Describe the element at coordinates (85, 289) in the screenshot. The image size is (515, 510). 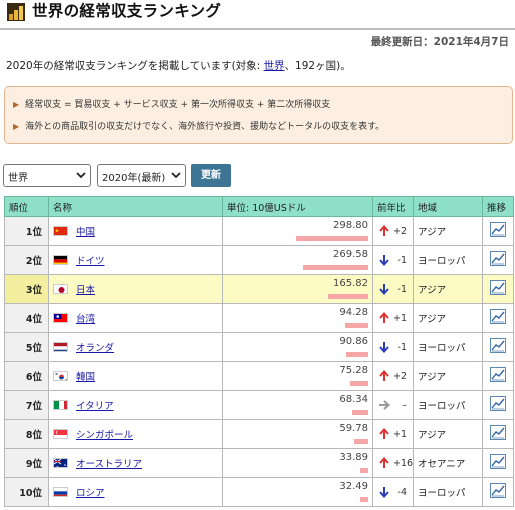
I see `country-link: 日本` at that location.